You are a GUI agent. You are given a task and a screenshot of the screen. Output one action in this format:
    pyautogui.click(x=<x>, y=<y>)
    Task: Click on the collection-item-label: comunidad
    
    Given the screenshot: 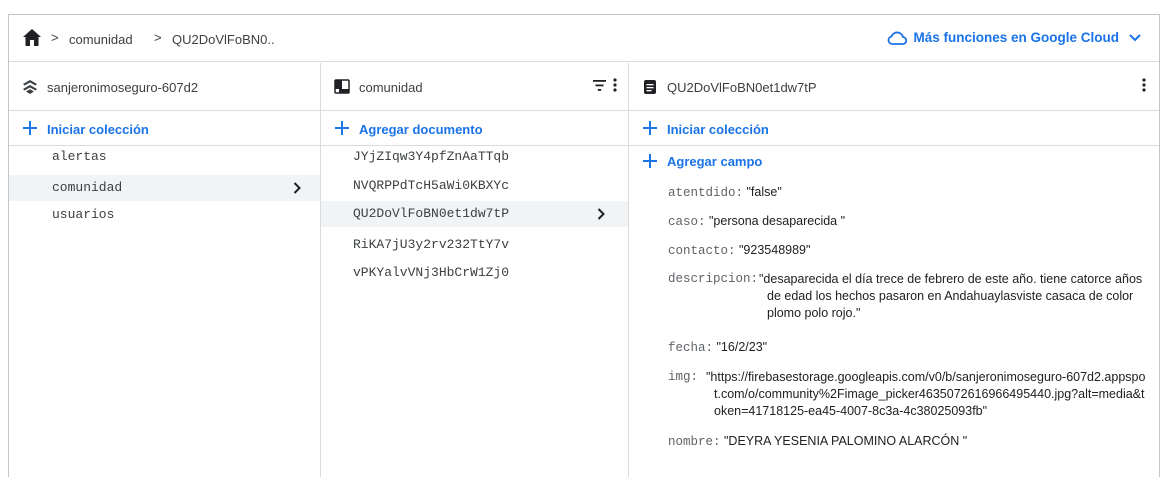 What is the action you would take?
    pyautogui.click(x=87, y=187)
    